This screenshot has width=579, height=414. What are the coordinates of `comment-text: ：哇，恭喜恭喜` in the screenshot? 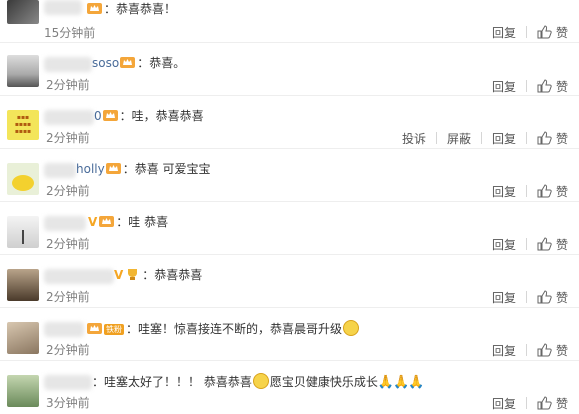 It's located at (161, 116).